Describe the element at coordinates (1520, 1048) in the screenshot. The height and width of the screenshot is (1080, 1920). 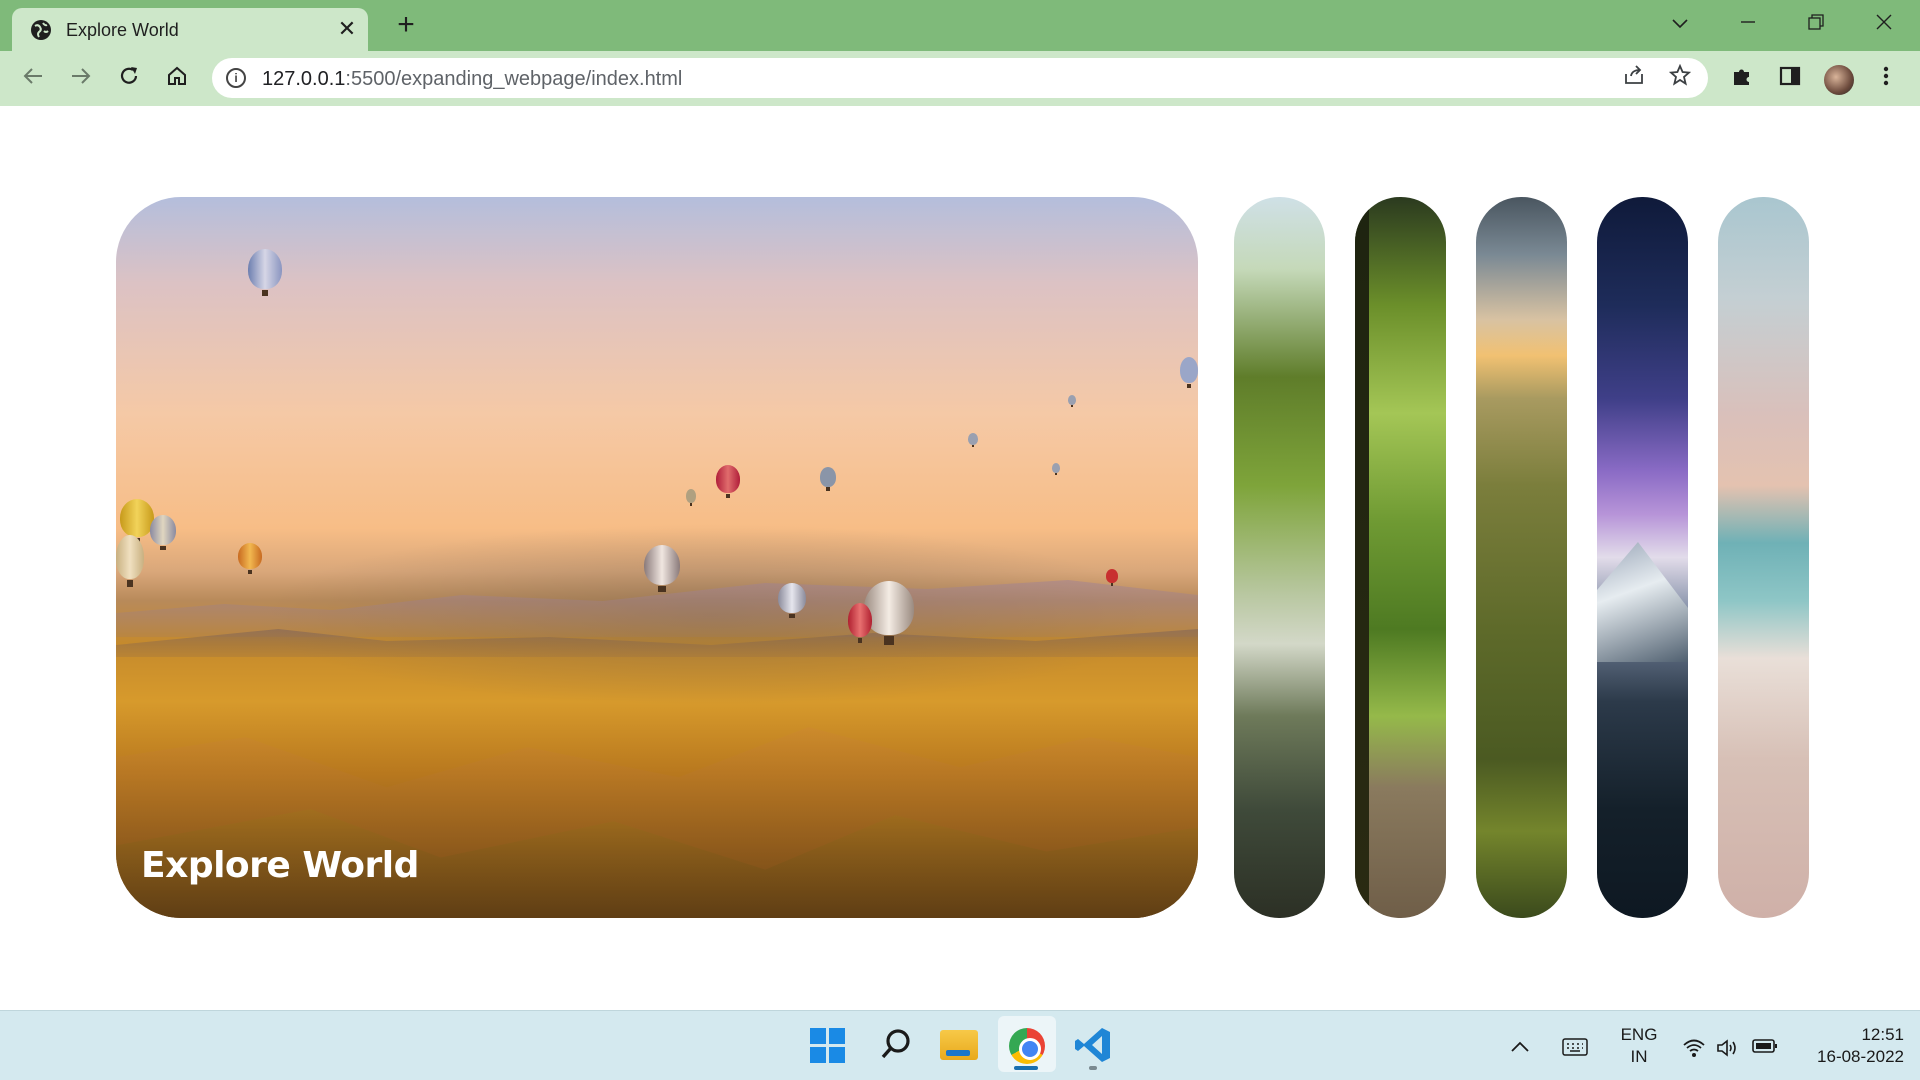
I see `chevron-up-icon` at that location.